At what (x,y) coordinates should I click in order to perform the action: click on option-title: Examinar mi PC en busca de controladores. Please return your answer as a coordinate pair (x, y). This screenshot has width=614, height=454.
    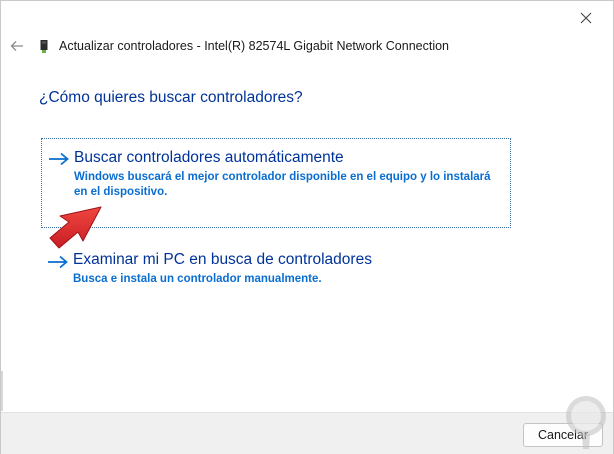
    Looking at the image, I should click on (222, 259).